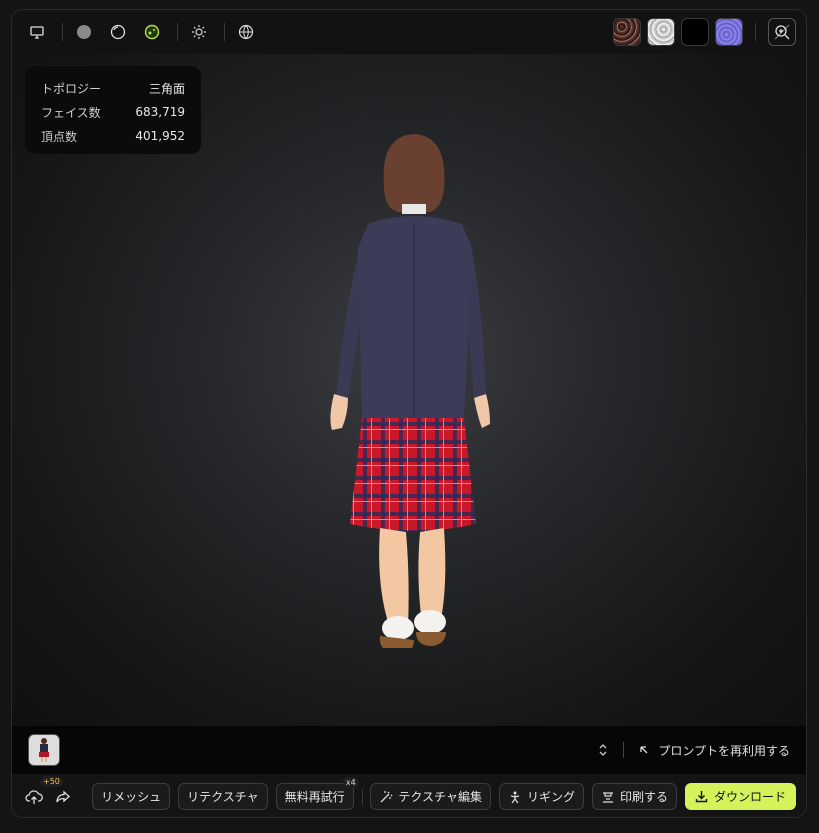 The image size is (819, 833). I want to click on rigging-button: リギング, so click(541, 796).